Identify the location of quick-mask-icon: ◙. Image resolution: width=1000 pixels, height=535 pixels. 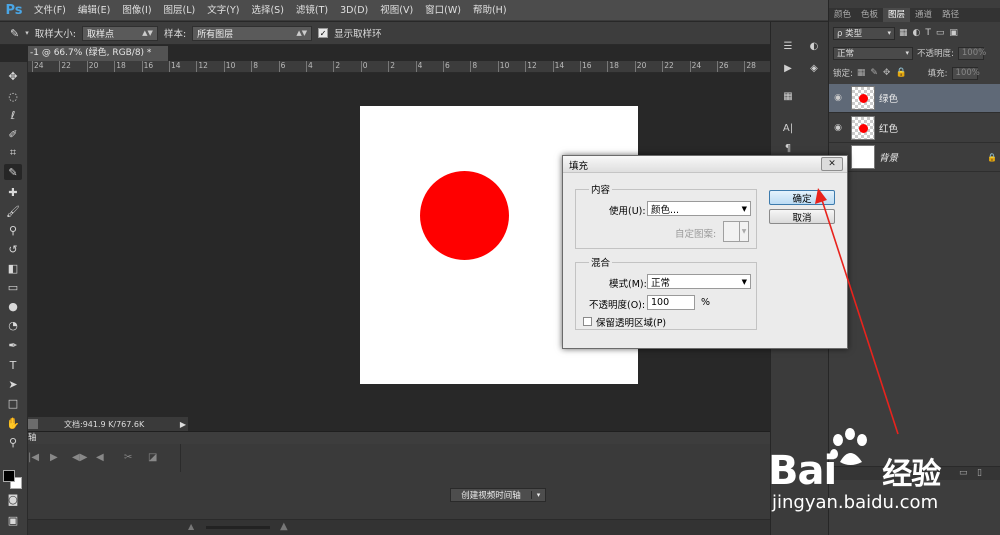
(13, 499).